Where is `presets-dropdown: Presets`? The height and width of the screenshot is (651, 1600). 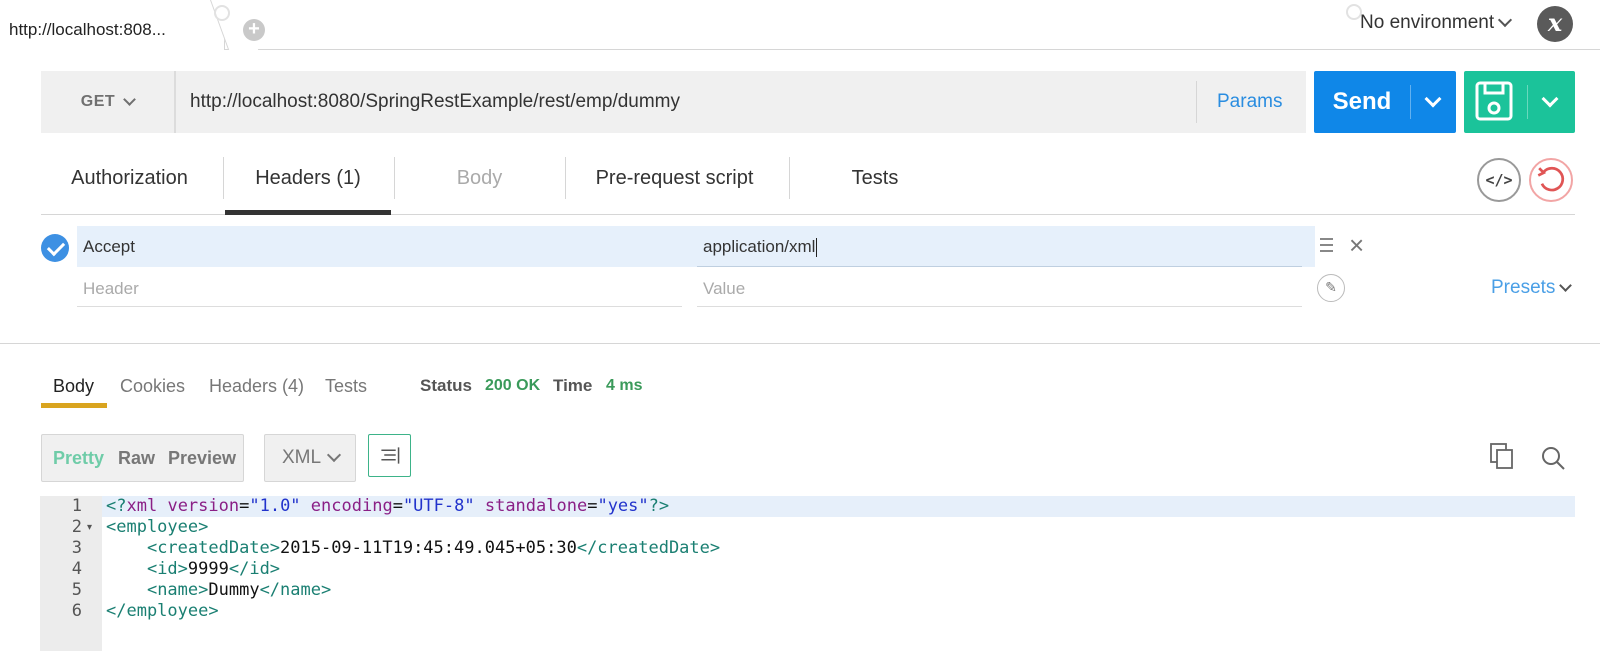
presets-dropdown: Presets is located at coordinates (1532, 288).